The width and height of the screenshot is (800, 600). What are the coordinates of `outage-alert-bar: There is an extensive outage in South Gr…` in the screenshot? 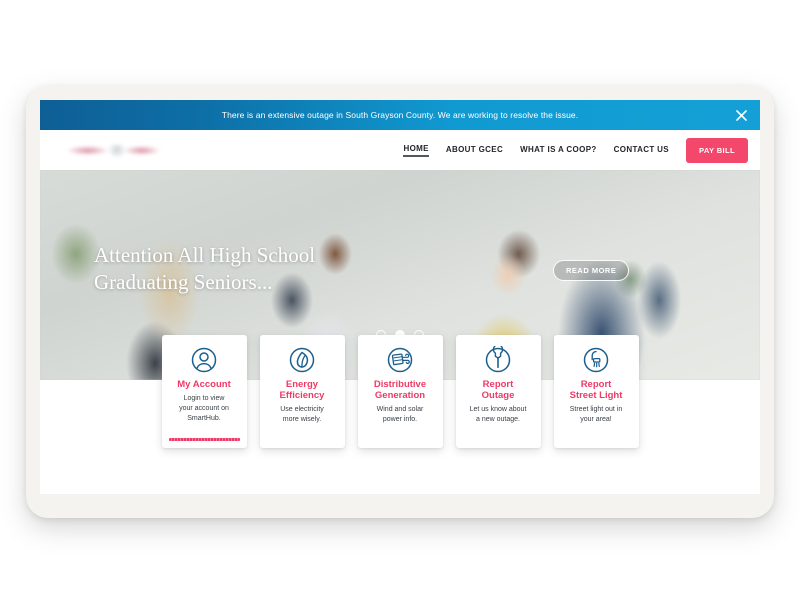 It's located at (400, 115).